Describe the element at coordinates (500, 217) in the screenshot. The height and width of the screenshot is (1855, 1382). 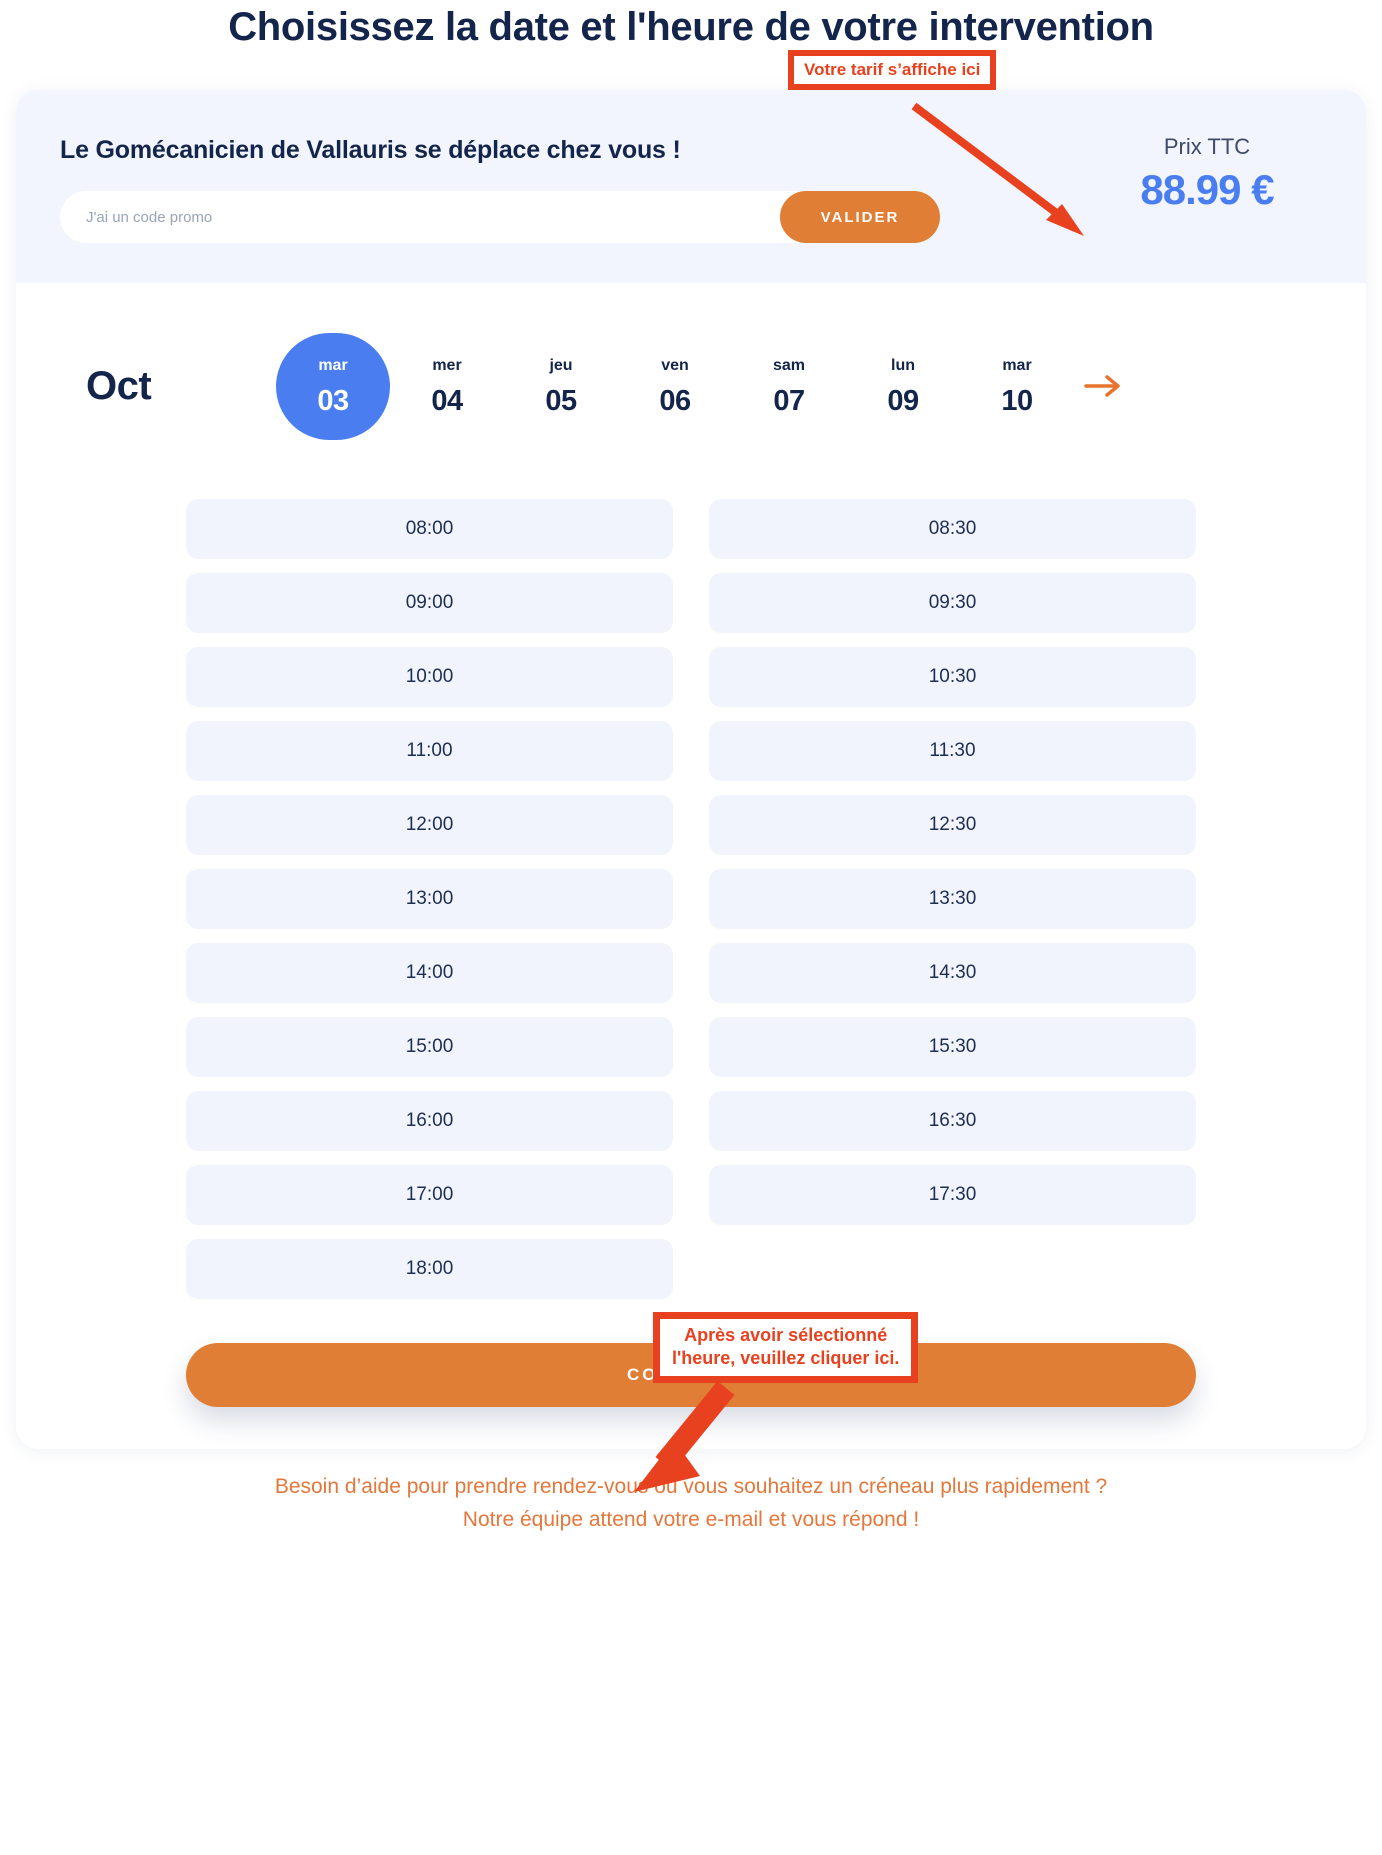
I see `promo-row: VALIDER` at that location.